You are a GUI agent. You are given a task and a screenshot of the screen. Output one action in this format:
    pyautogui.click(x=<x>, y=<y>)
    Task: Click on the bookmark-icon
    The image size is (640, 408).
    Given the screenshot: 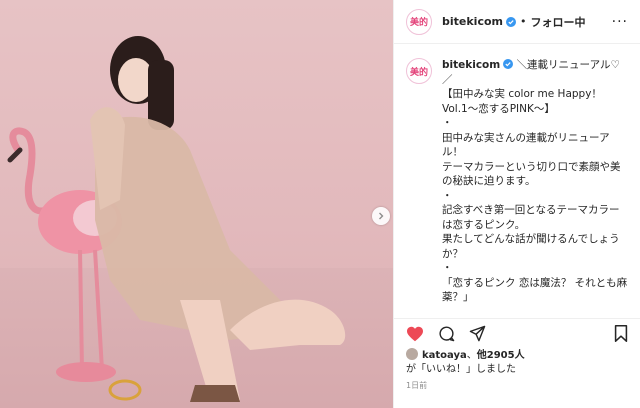 What is the action you would take?
    pyautogui.click(x=621, y=333)
    